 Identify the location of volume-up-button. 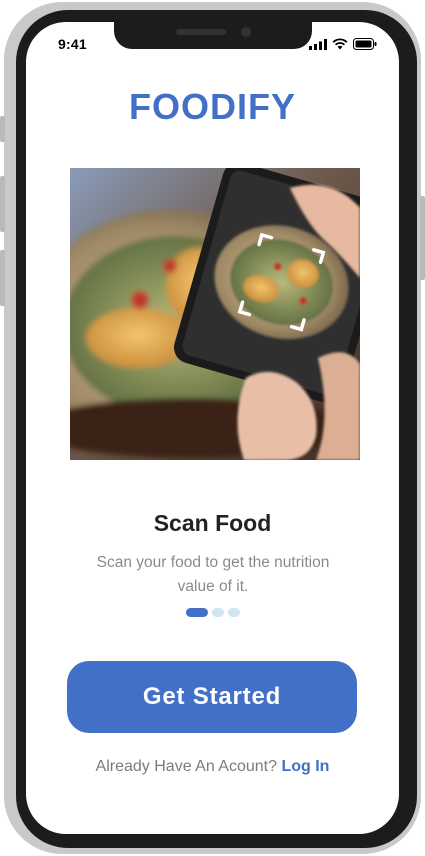
(2, 204).